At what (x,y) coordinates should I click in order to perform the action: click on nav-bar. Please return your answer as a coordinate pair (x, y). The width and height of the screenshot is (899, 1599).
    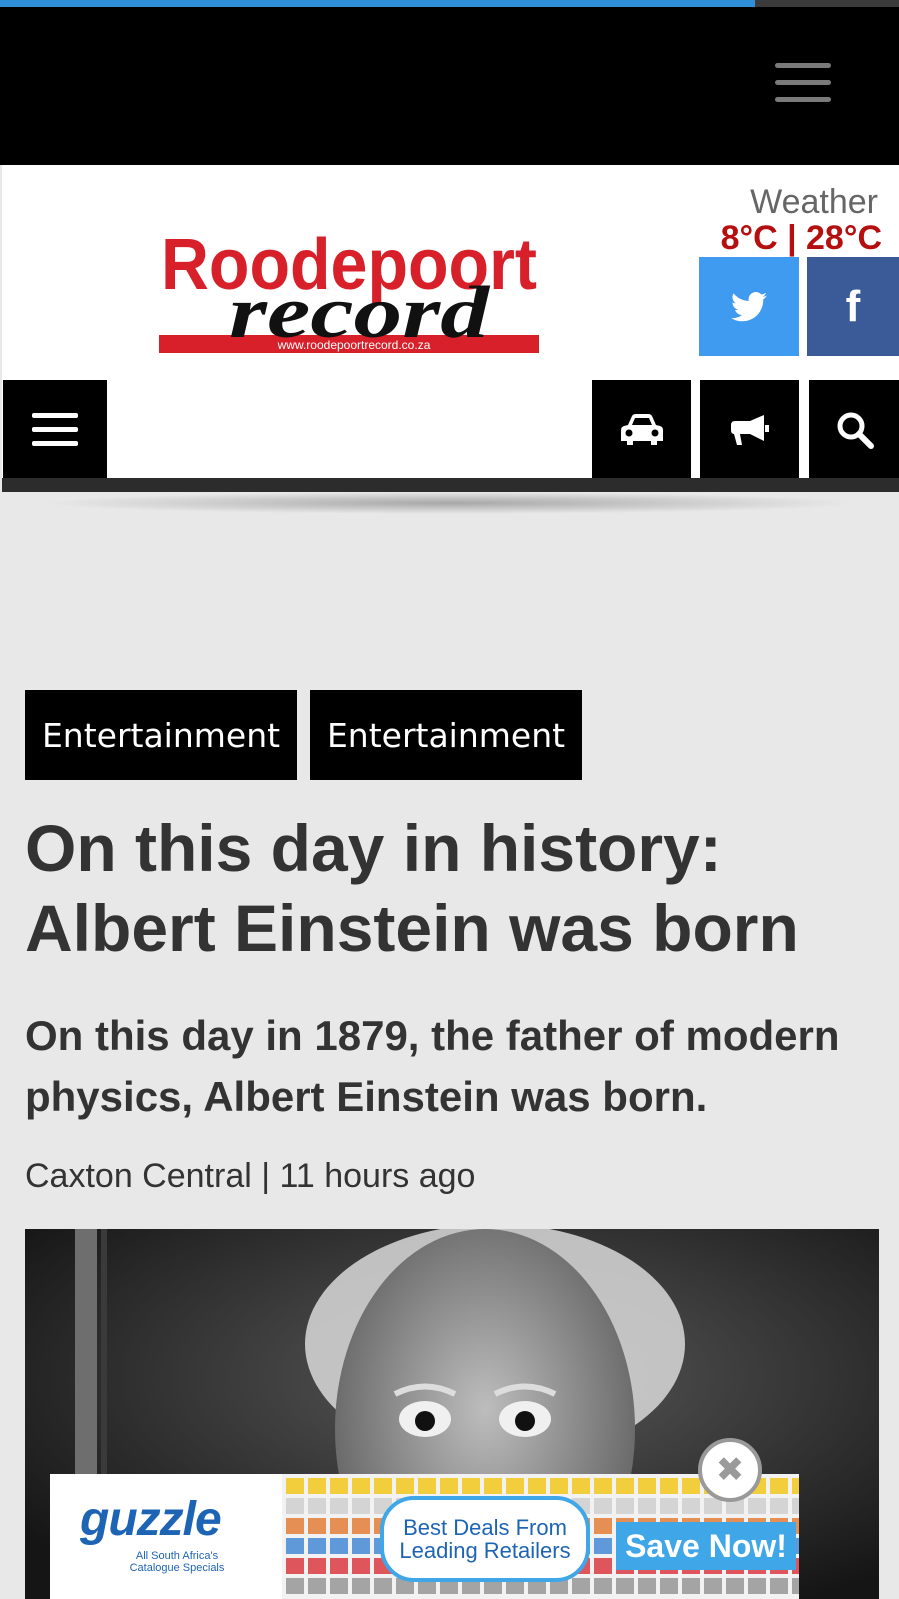
    Looking at the image, I should click on (450, 435).